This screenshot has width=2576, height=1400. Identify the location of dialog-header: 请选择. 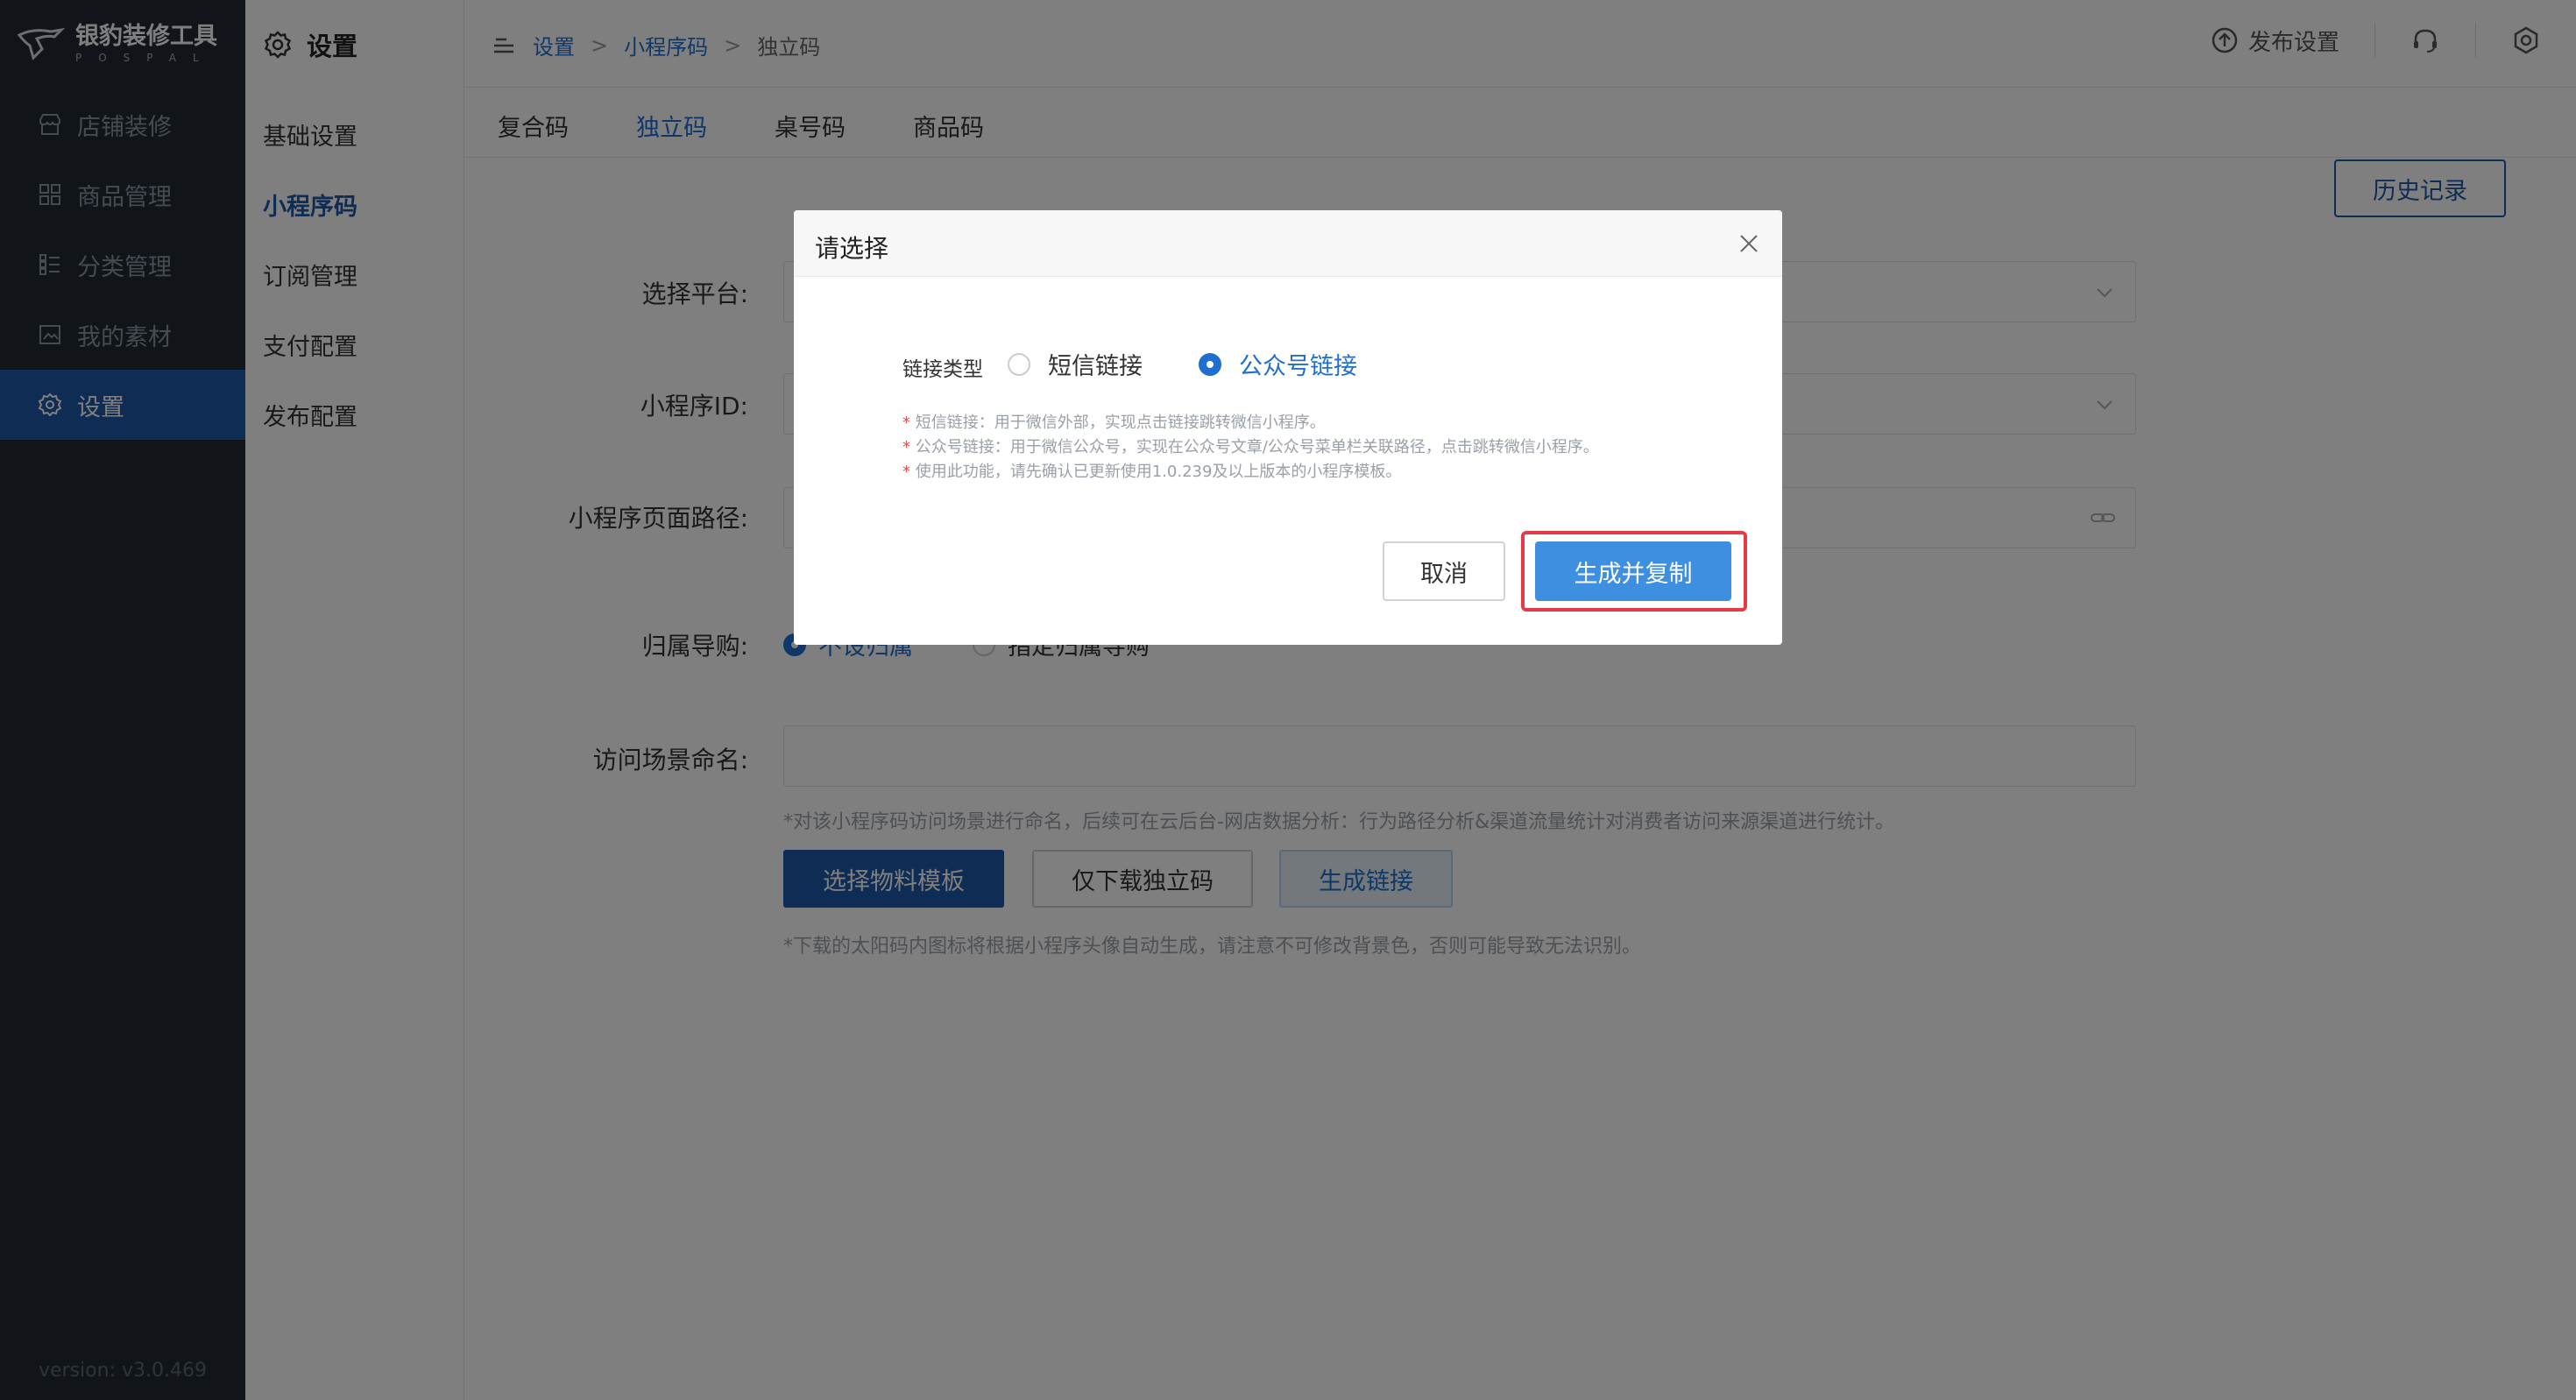
(1288, 243).